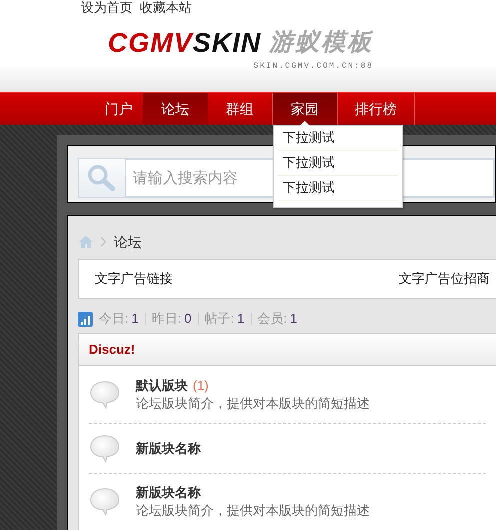  Describe the element at coordinates (201, 385) in the screenshot. I see `post-count: (1)` at that location.